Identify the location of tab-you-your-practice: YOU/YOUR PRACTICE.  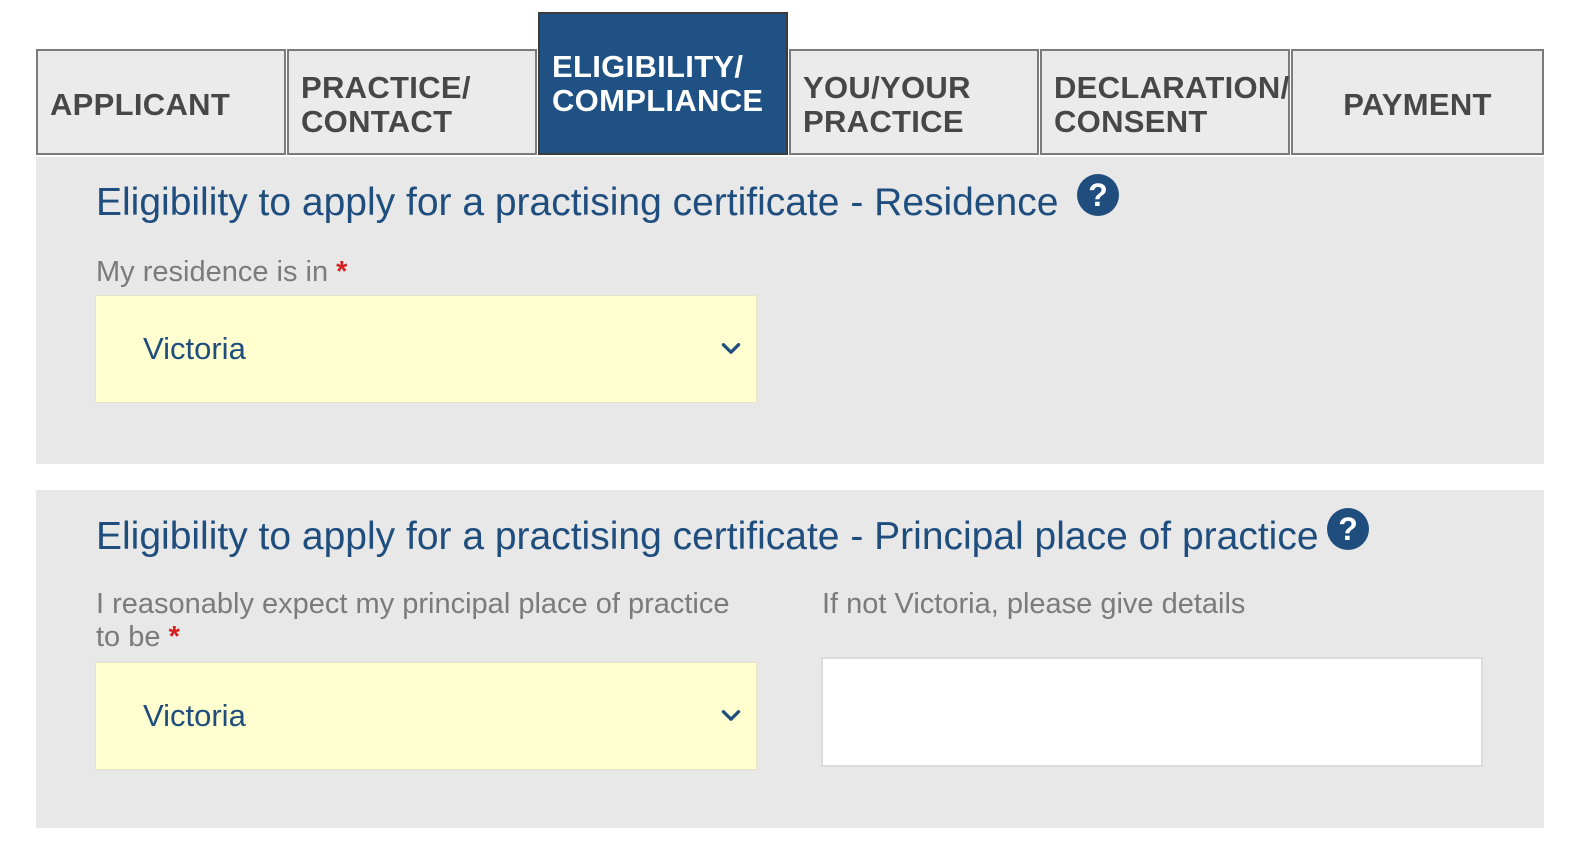
(914, 102).